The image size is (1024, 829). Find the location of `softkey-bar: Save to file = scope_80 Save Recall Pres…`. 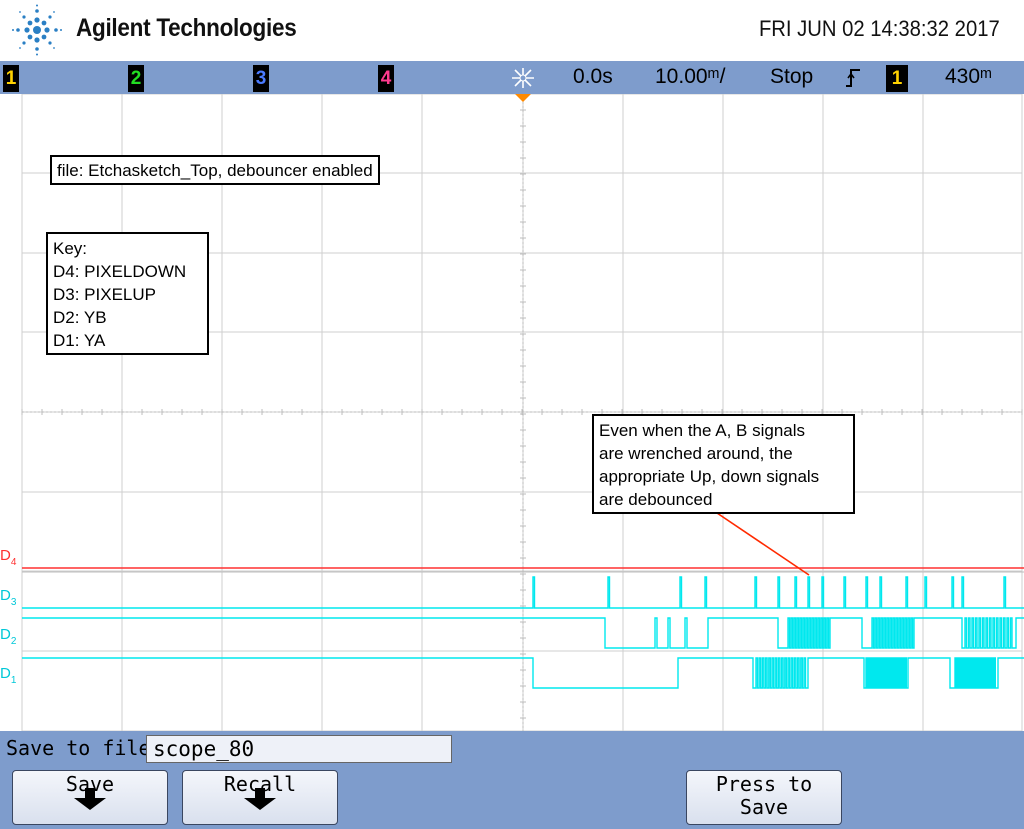

softkey-bar: Save to file = scope_80 Save Recall Pres… is located at coordinates (512, 780).